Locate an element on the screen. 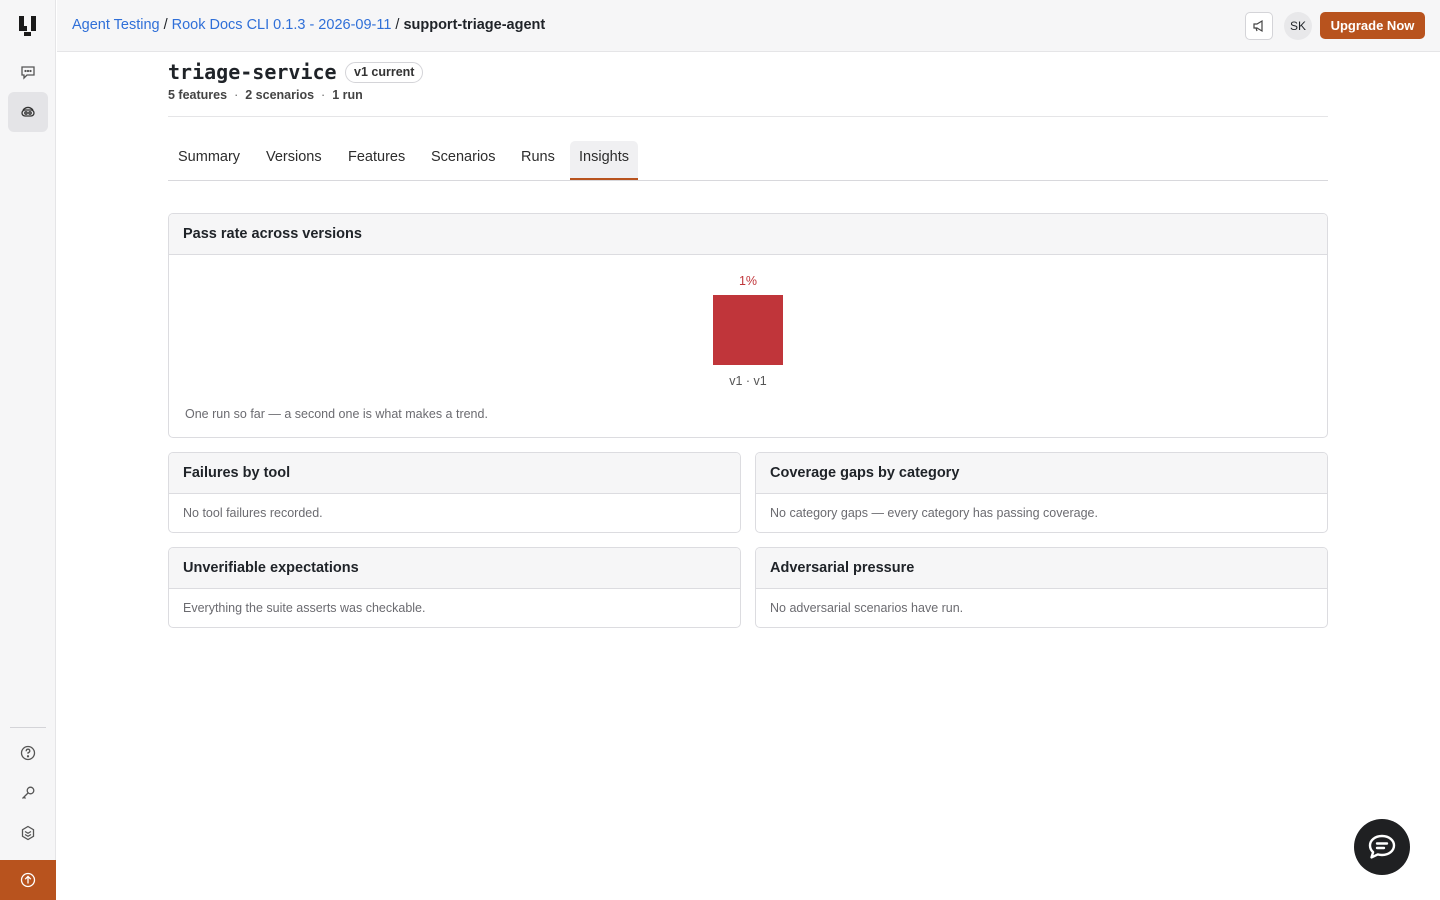 The width and height of the screenshot is (1440, 900). agent-testing-icon is located at coordinates (28, 111).